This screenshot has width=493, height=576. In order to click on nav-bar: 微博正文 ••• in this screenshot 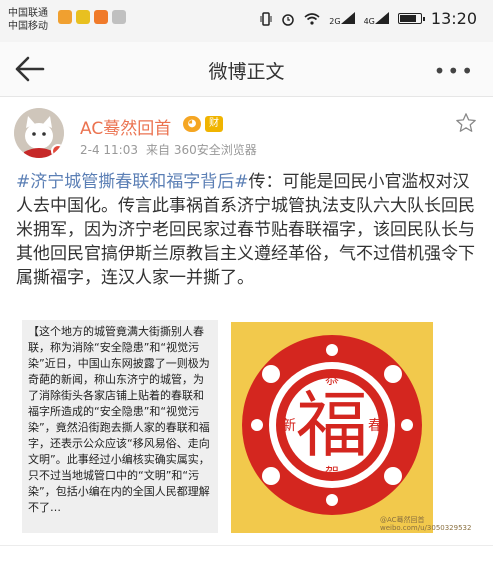, I will do `click(246, 69)`.